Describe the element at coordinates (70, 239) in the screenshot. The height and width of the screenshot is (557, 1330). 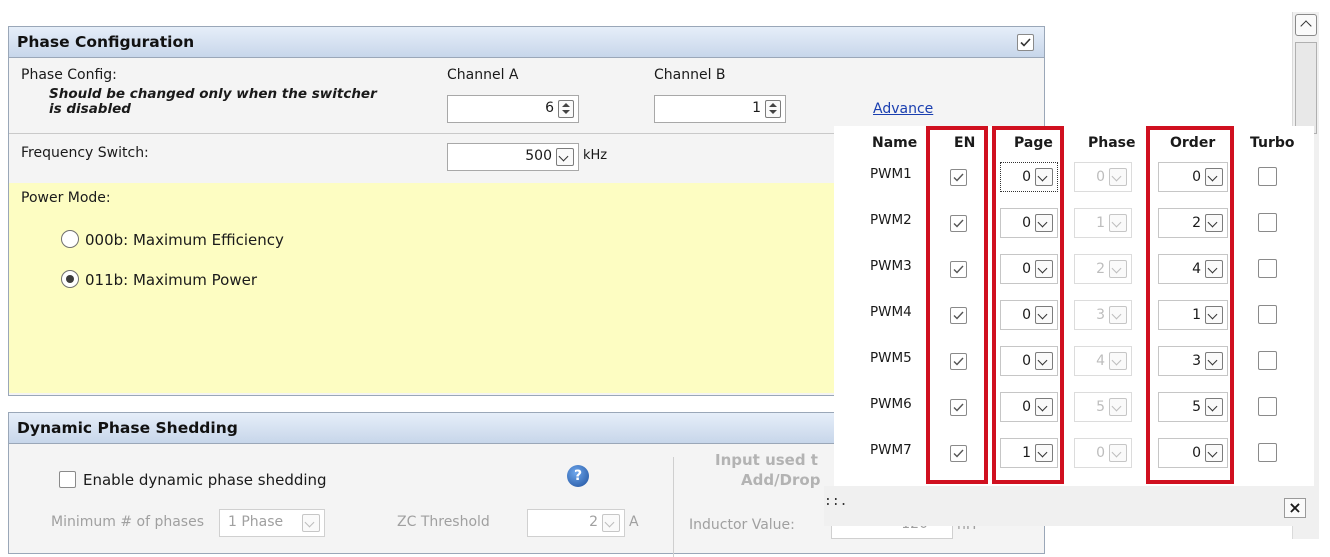
I see `power-mode-radio-efficiency` at that location.